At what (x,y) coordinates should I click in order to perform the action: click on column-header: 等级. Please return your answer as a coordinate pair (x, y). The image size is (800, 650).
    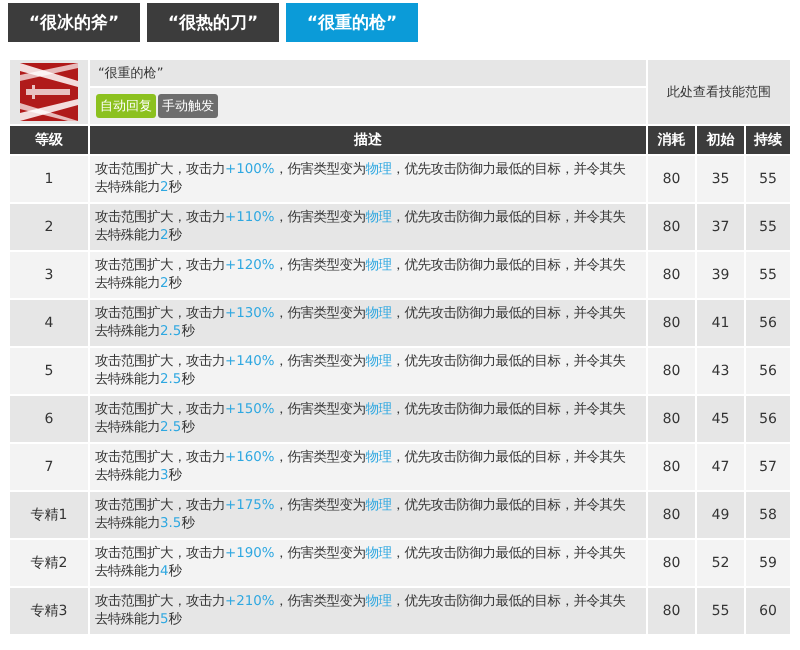
    Looking at the image, I should click on (49, 140).